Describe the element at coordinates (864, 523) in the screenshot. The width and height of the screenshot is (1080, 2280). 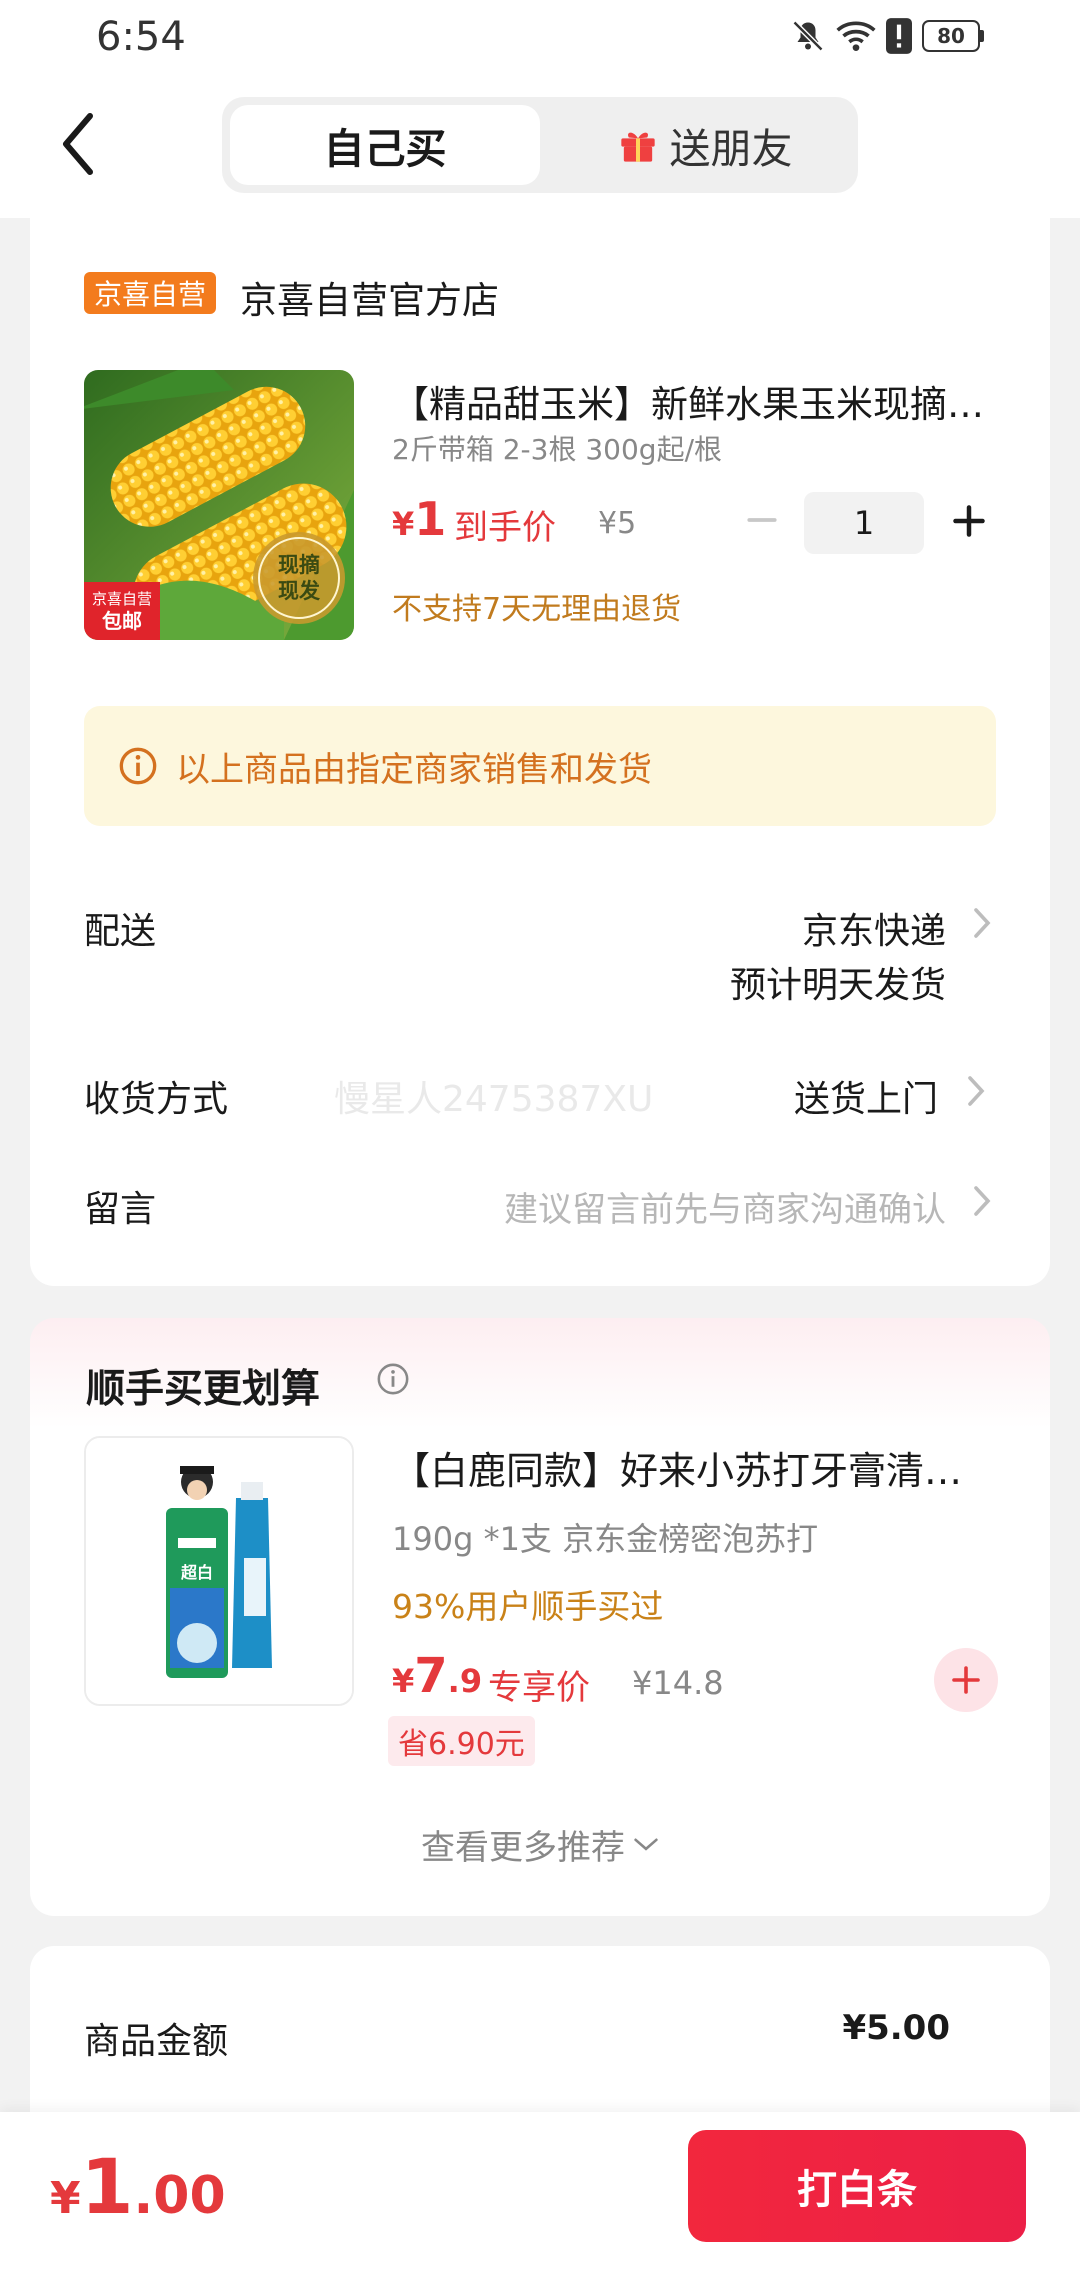
I see `quantity-input: 1` at that location.